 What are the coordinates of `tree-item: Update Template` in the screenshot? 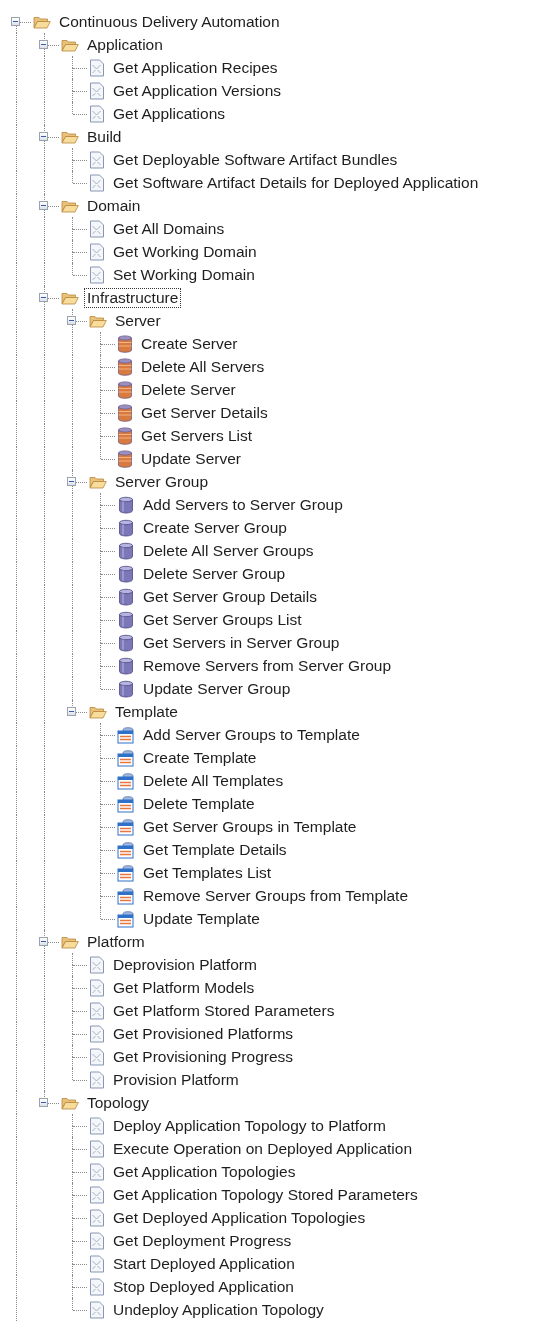 It's located at (201, 918).